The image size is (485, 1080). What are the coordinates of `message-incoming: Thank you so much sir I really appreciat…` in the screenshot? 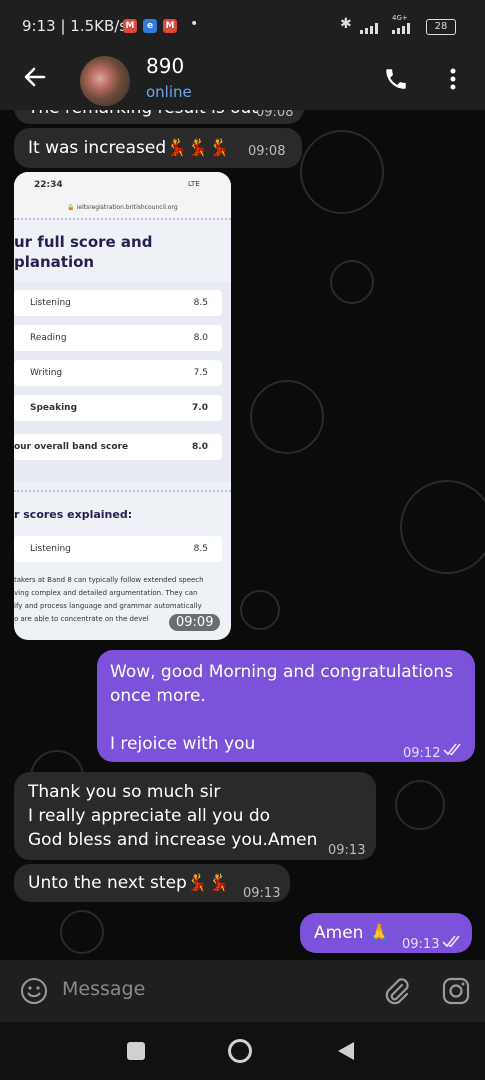 It's located at (195, 816).